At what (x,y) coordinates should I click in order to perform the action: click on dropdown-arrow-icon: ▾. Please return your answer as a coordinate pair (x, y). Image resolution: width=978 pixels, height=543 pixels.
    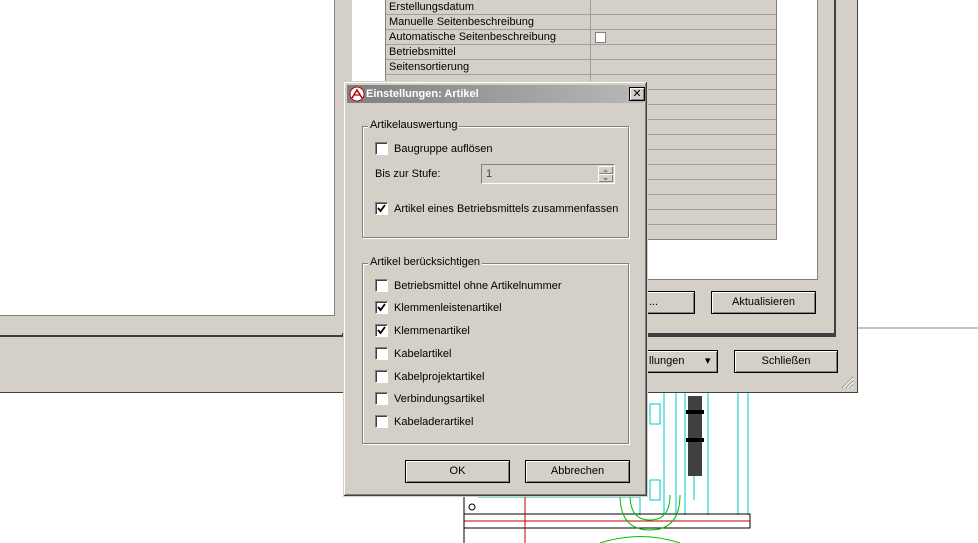
    Looking at the image, I should click on (708, 361).